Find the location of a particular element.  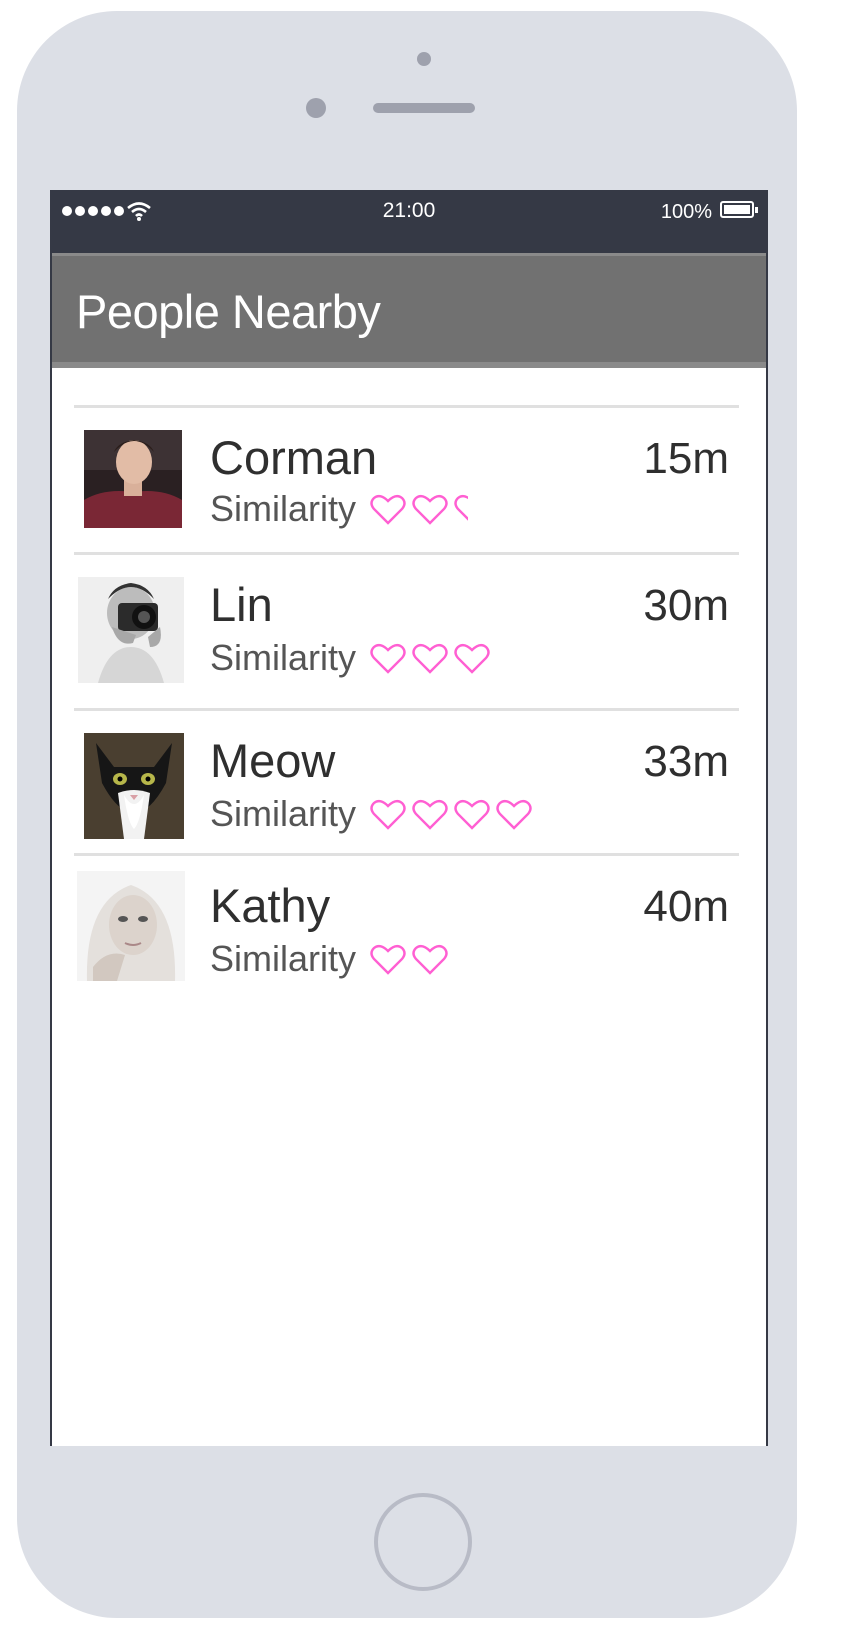

person-name: Meow is located at coordinates (273, 760).